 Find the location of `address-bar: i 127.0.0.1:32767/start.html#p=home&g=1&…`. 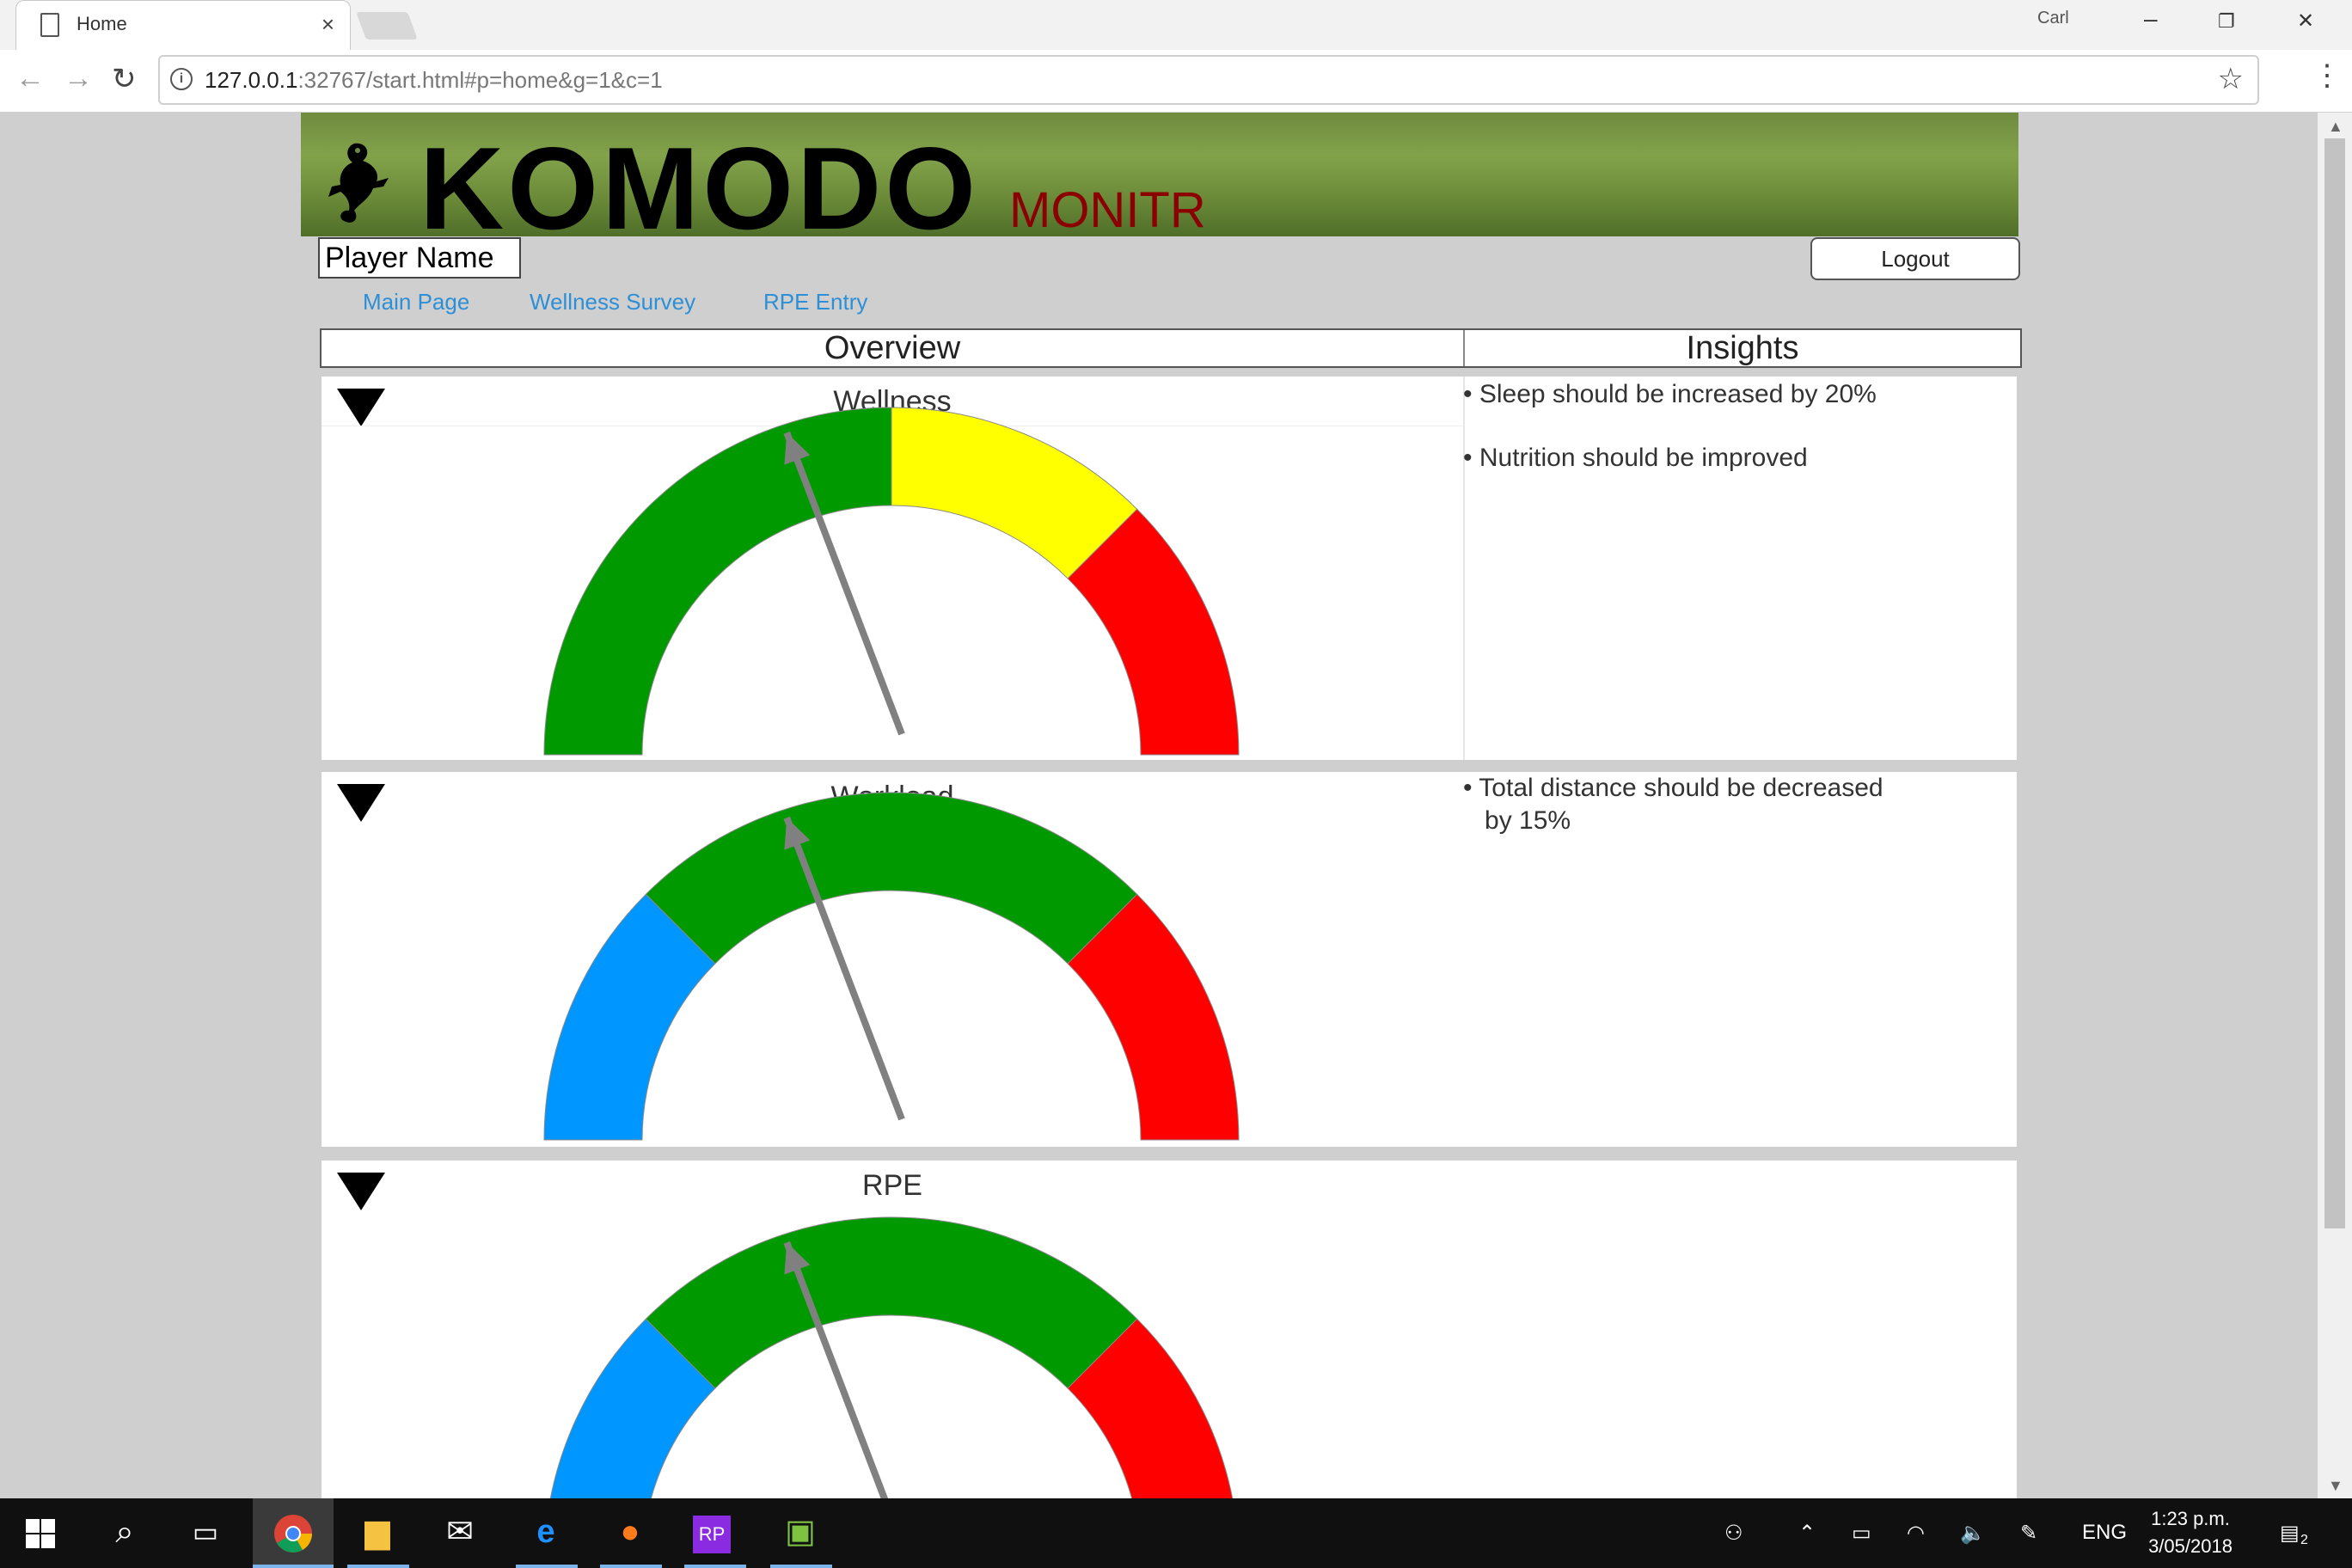

address-bar: i 127.0.0.1:32767/start.html#p=home&g=1&… is located at coordinates (1208, 80).